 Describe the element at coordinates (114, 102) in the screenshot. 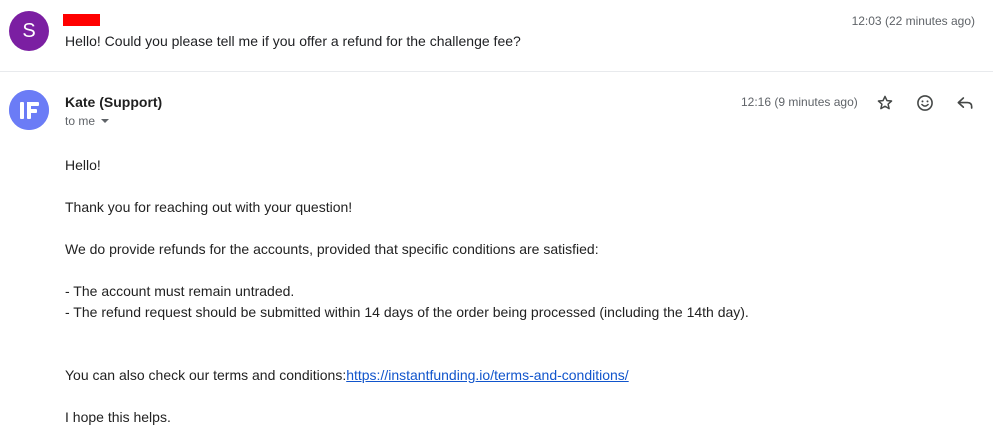

I see `sender-name: Kate (Support)` at that location.